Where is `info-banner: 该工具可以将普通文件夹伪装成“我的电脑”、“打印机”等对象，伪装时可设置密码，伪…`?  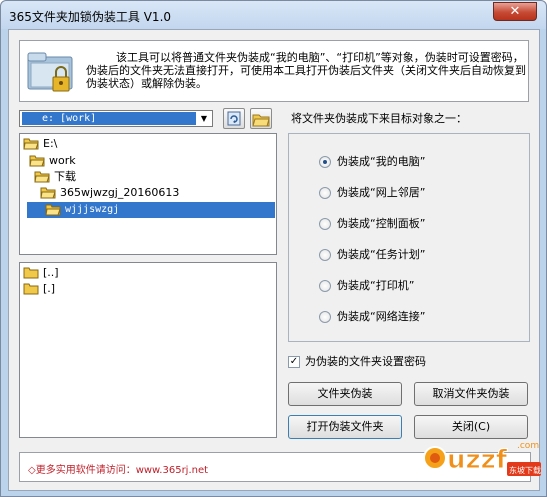 info-banner: 该工具可以将普通文件夹伪装成“我的电脑”、“打印机”等对象，伪装时可设置密码，伪… is located at coordinates (274, 71).